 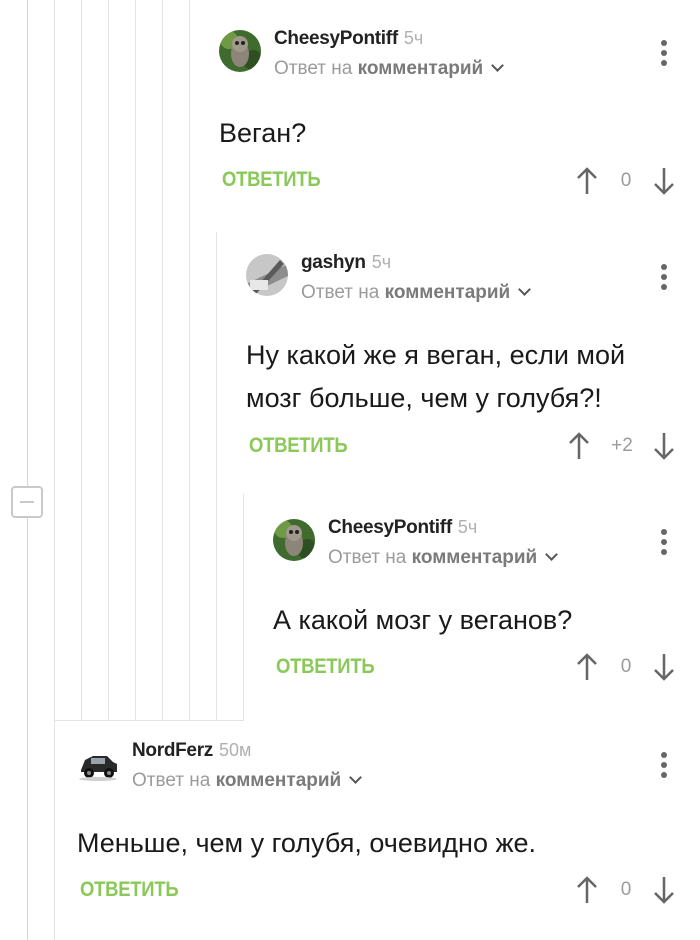 I want to click on comment-text-line: Ну какой же я веган, если мой, so click(x=436, y=355).